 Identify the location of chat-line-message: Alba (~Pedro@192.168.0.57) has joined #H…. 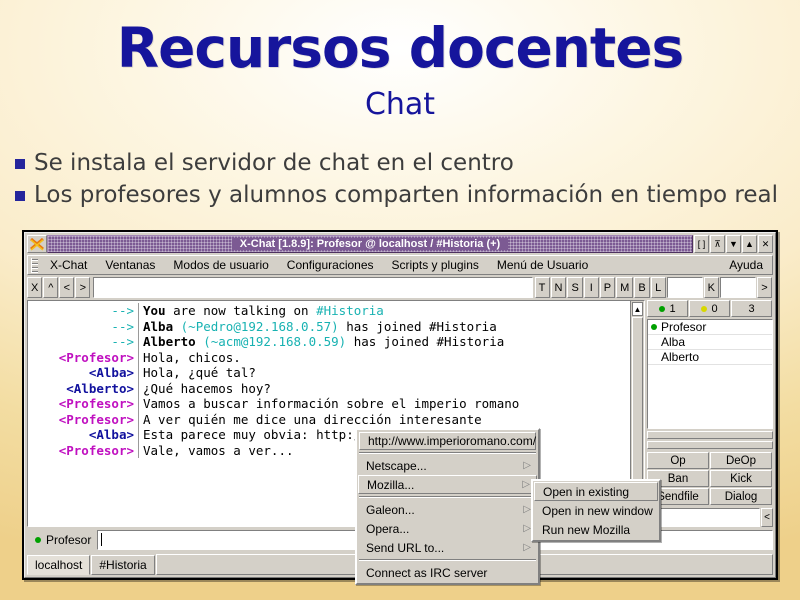
(320, 326).